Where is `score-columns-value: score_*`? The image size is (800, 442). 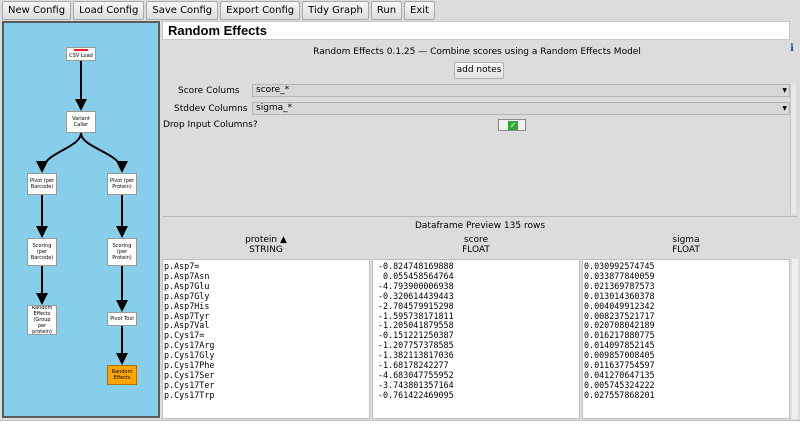 score-columns-value: score_* is located at coordinates (273, 90).